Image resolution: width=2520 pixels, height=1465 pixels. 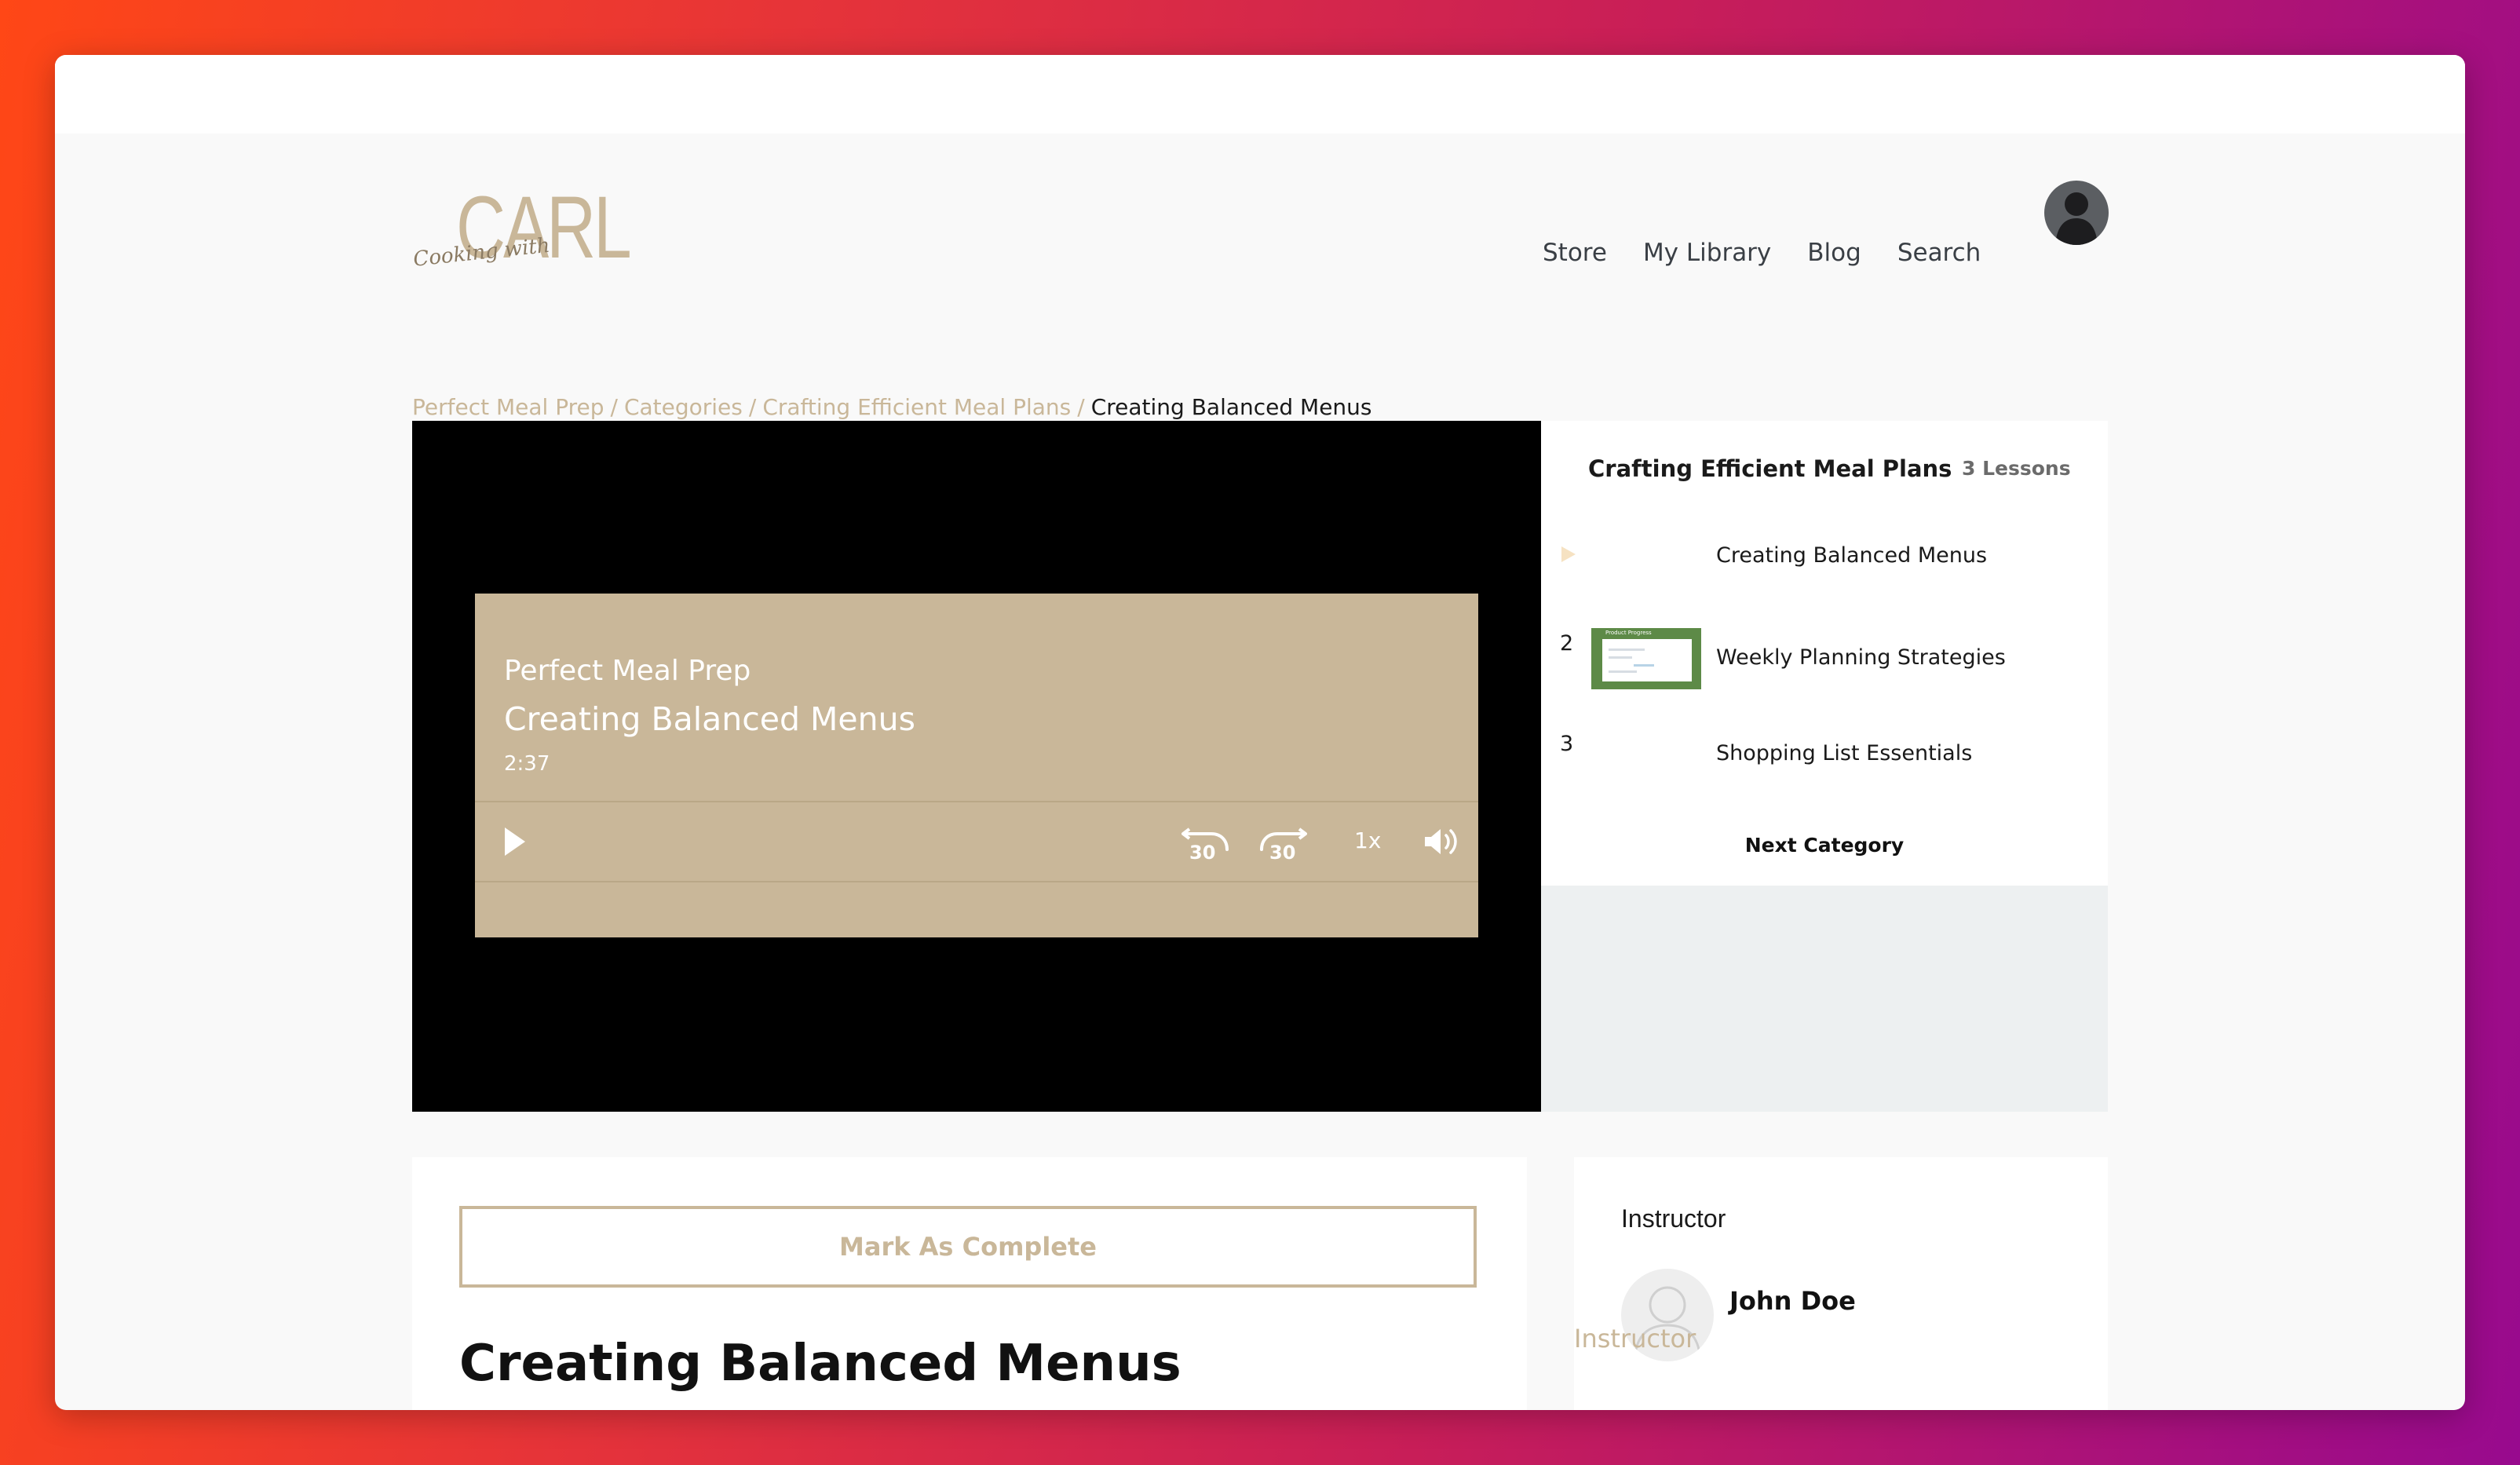 I want to click on lesson-content-card: Mark As Complete Creating Balanced Menus, so click(x=969, y=1283).